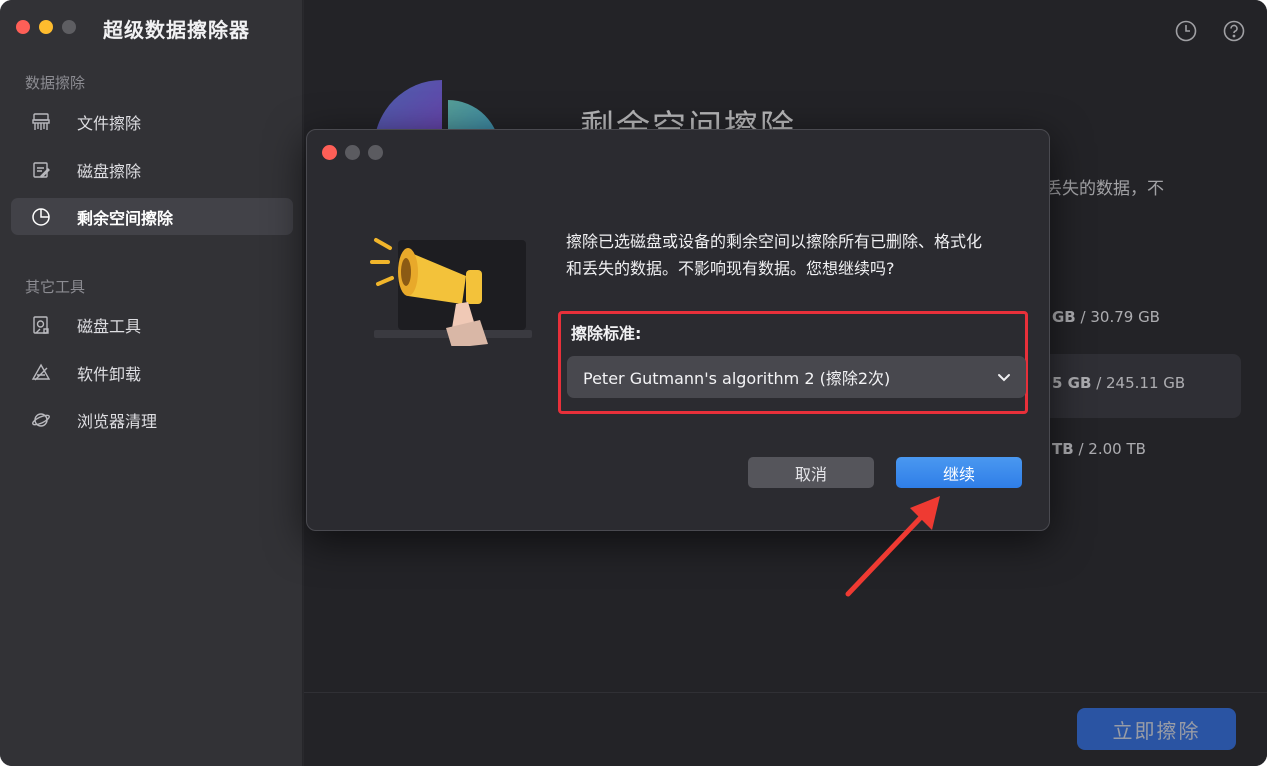 The height and width of the screenshot is (766, 1267). What do you see at coordinates (41, 325) in the screenshot?
I see `disk-tools-icon` at bounding box center [41, 325].